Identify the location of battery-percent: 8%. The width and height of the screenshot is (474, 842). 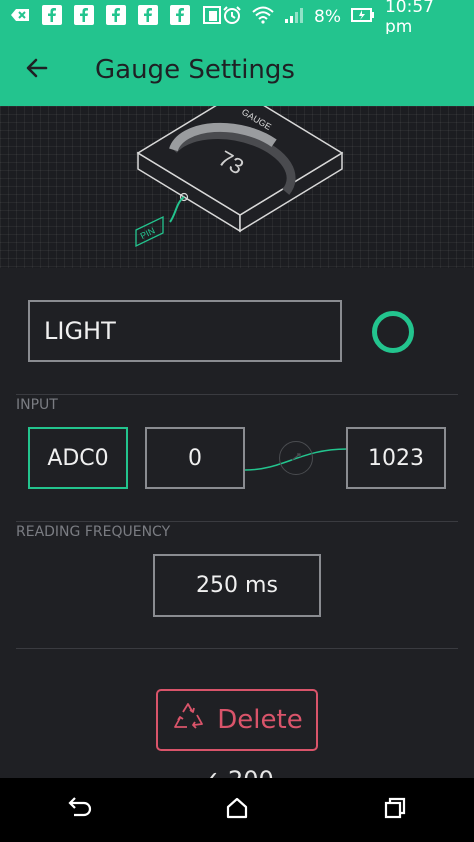
(327, 17).